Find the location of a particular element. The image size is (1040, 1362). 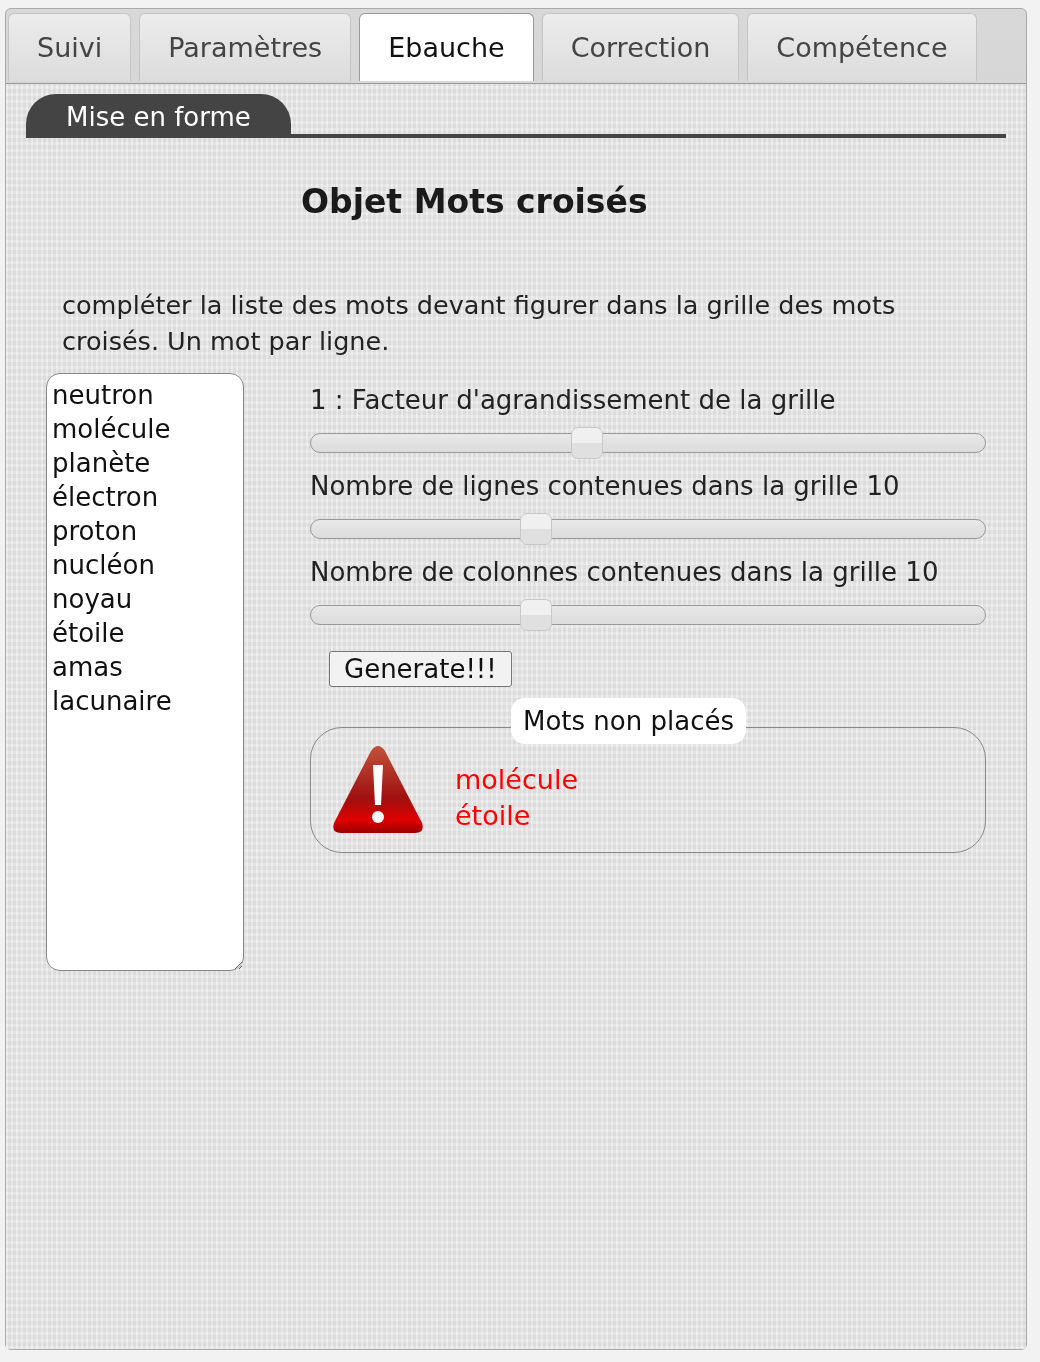

tab: Paramètres is located at coordinates (245, 47).